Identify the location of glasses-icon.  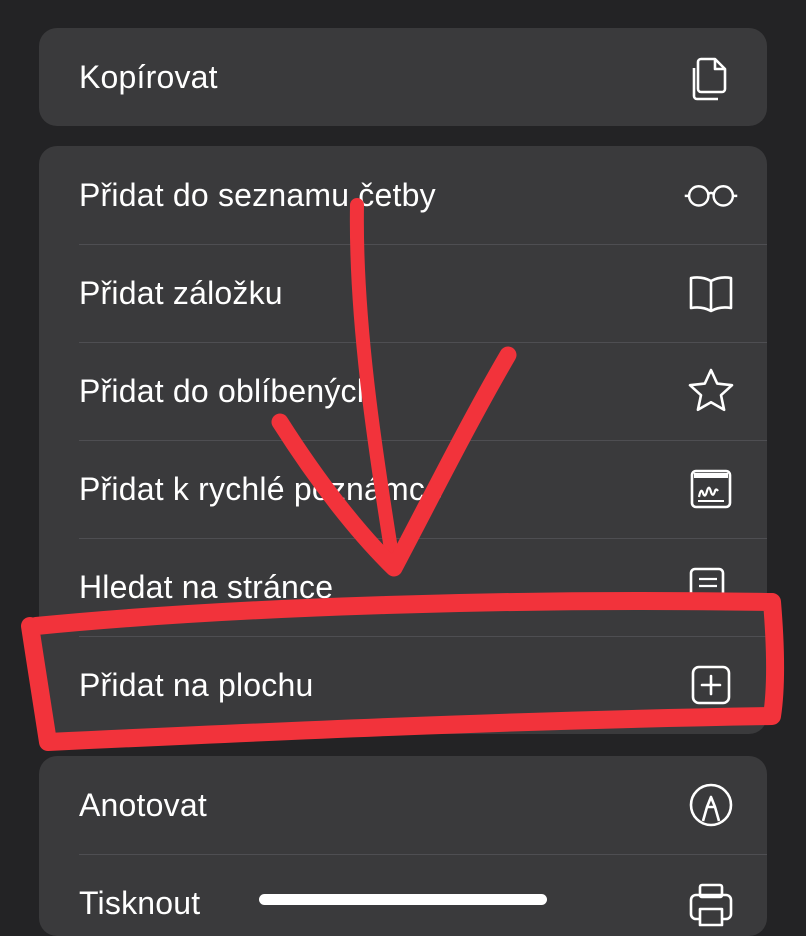
(711, 195).